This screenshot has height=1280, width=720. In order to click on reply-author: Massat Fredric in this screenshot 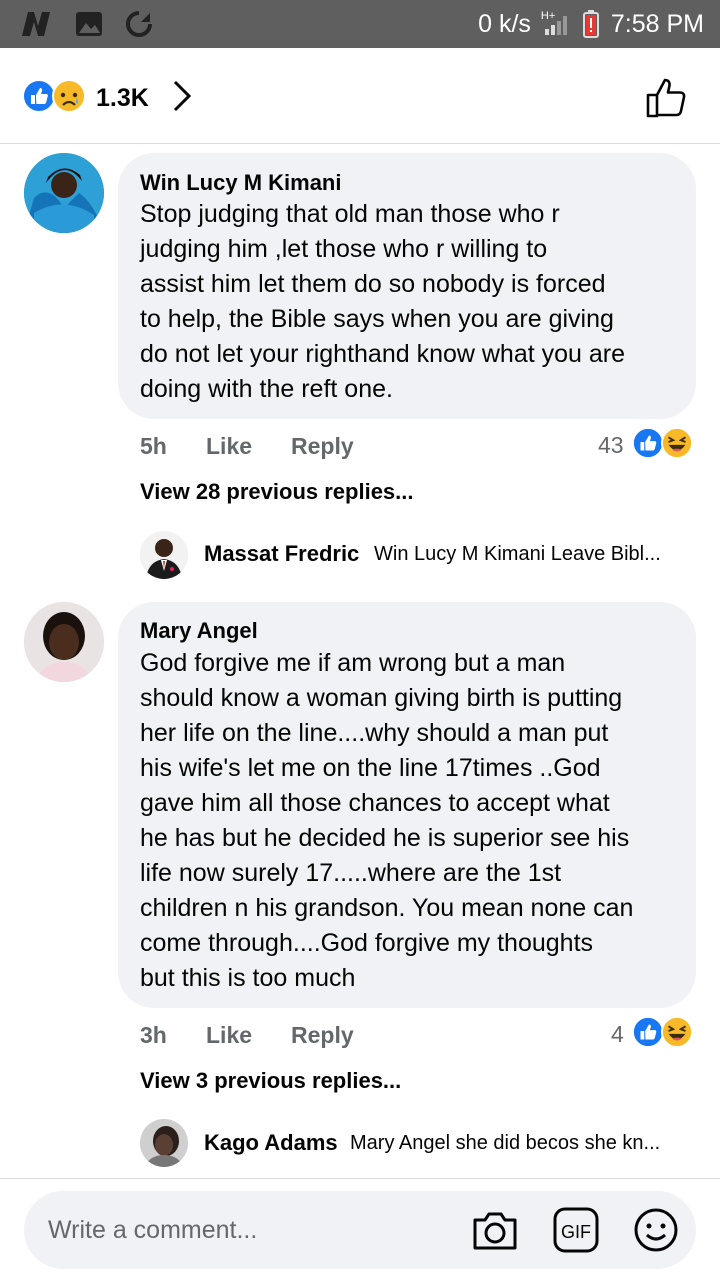, I will do `click(281, 554)`.